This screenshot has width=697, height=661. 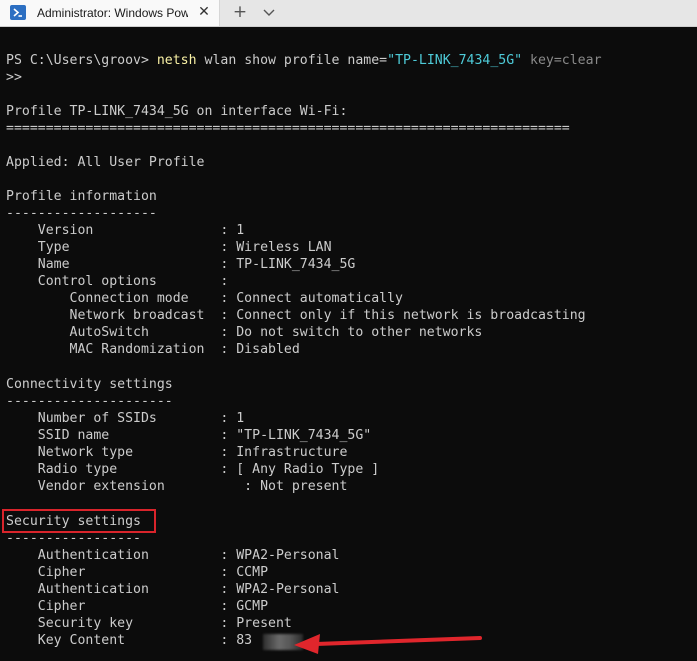 What do you see at coordinates (153, 349) in the screenshot?
I see `output-row: MAC Randomization : Disabled` at bounding box center [153, 349].